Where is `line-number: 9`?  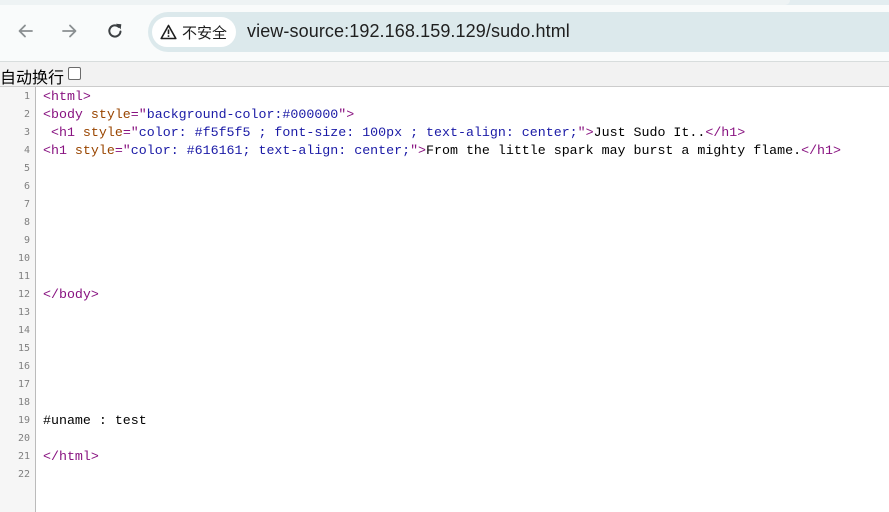
line-number: 9 is located at coordinates (26, 240).